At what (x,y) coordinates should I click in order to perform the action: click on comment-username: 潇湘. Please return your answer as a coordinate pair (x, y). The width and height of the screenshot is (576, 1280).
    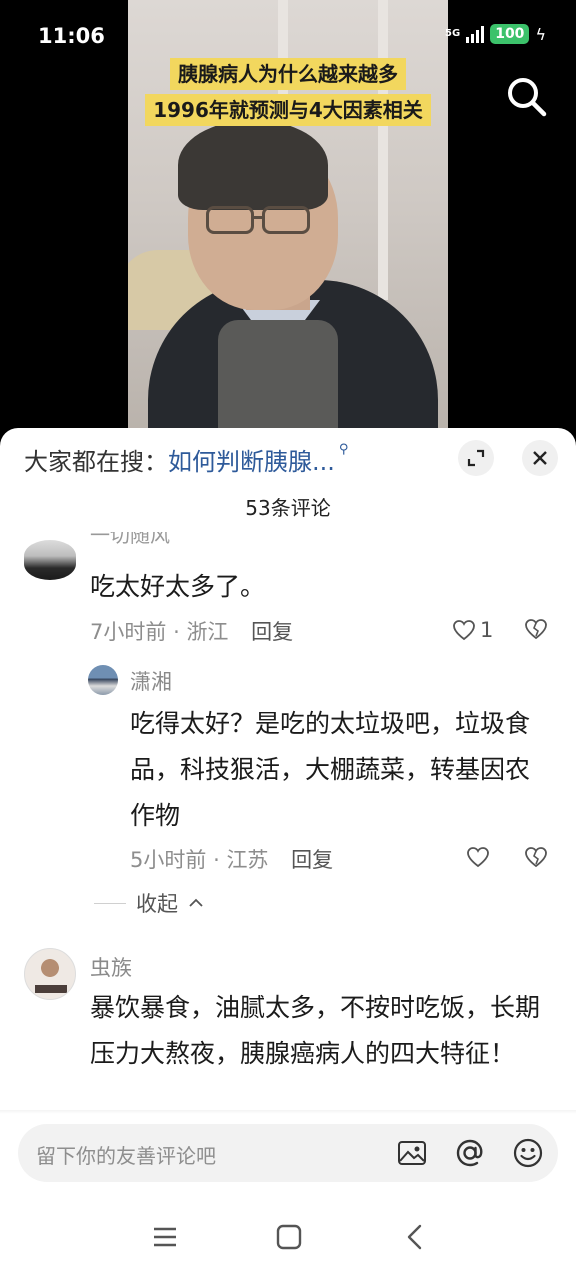
    Looking at the image, I should click on (151, 681).